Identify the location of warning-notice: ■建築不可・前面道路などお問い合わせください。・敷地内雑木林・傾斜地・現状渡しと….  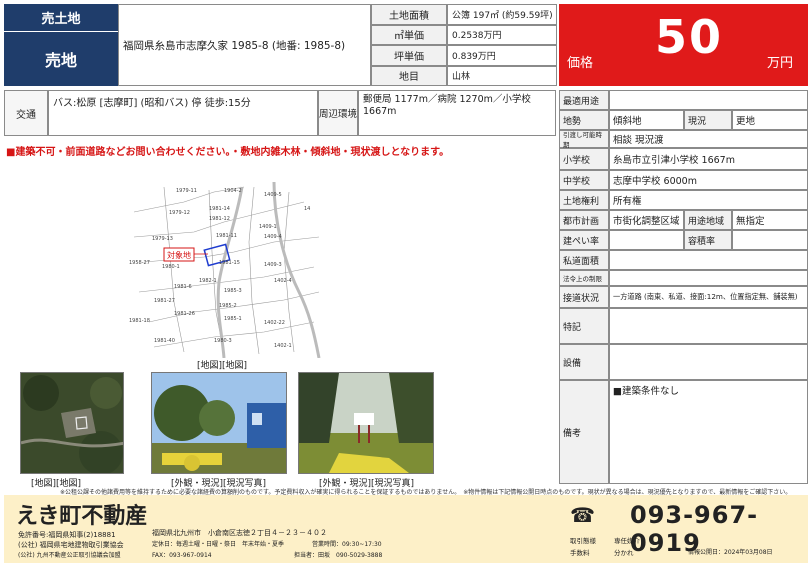
(228, 152).